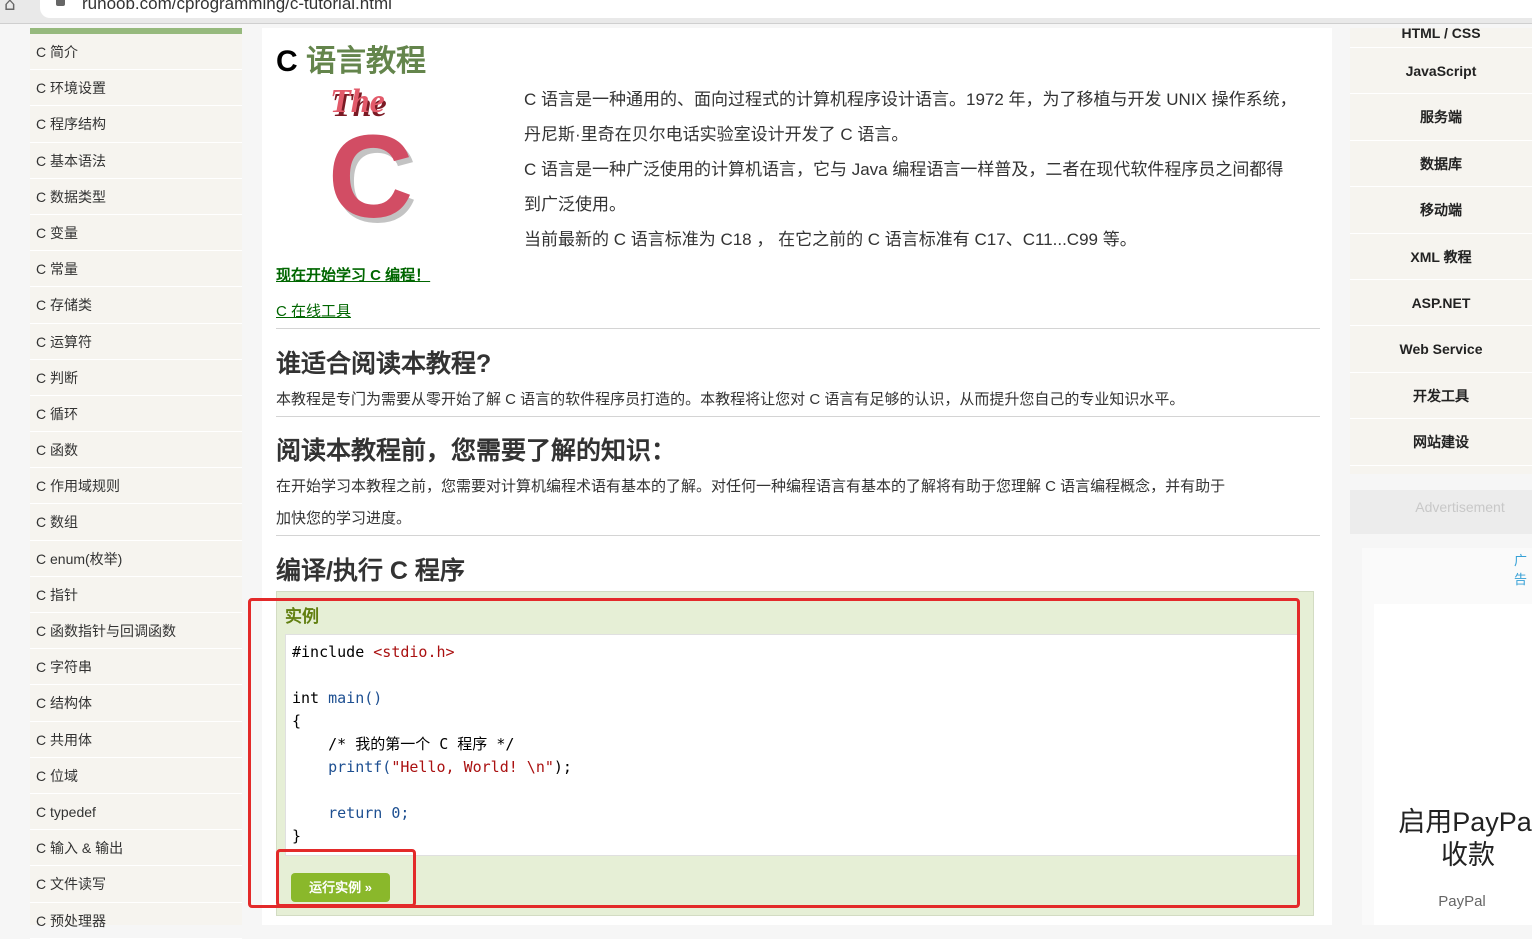 The height and width of the screenshot is (939, 1532). I want to click on intro-line: 到广泛使用。, so click(575, 204).